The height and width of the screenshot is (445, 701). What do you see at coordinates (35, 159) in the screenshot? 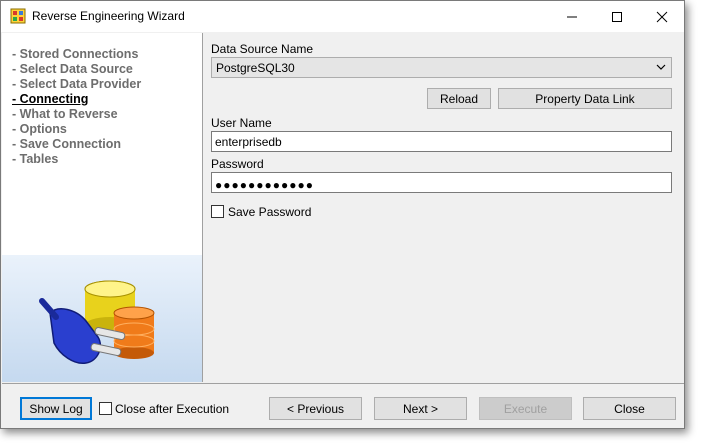
I see `wizard-step-tables: - Tables` at bounding box center [35, 159].